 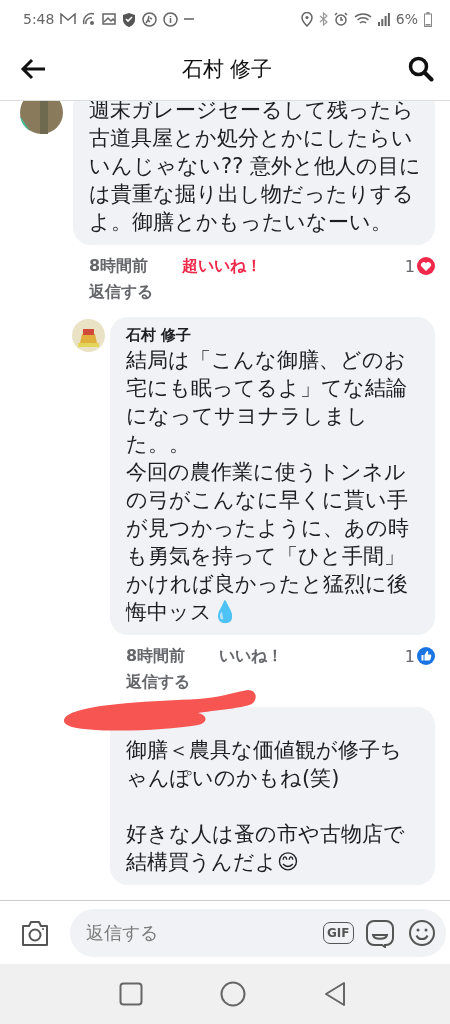 What do you see at coordinates (383, 19) in the screenshot?
I see `signal-icon` at bounding box center [383, 19].